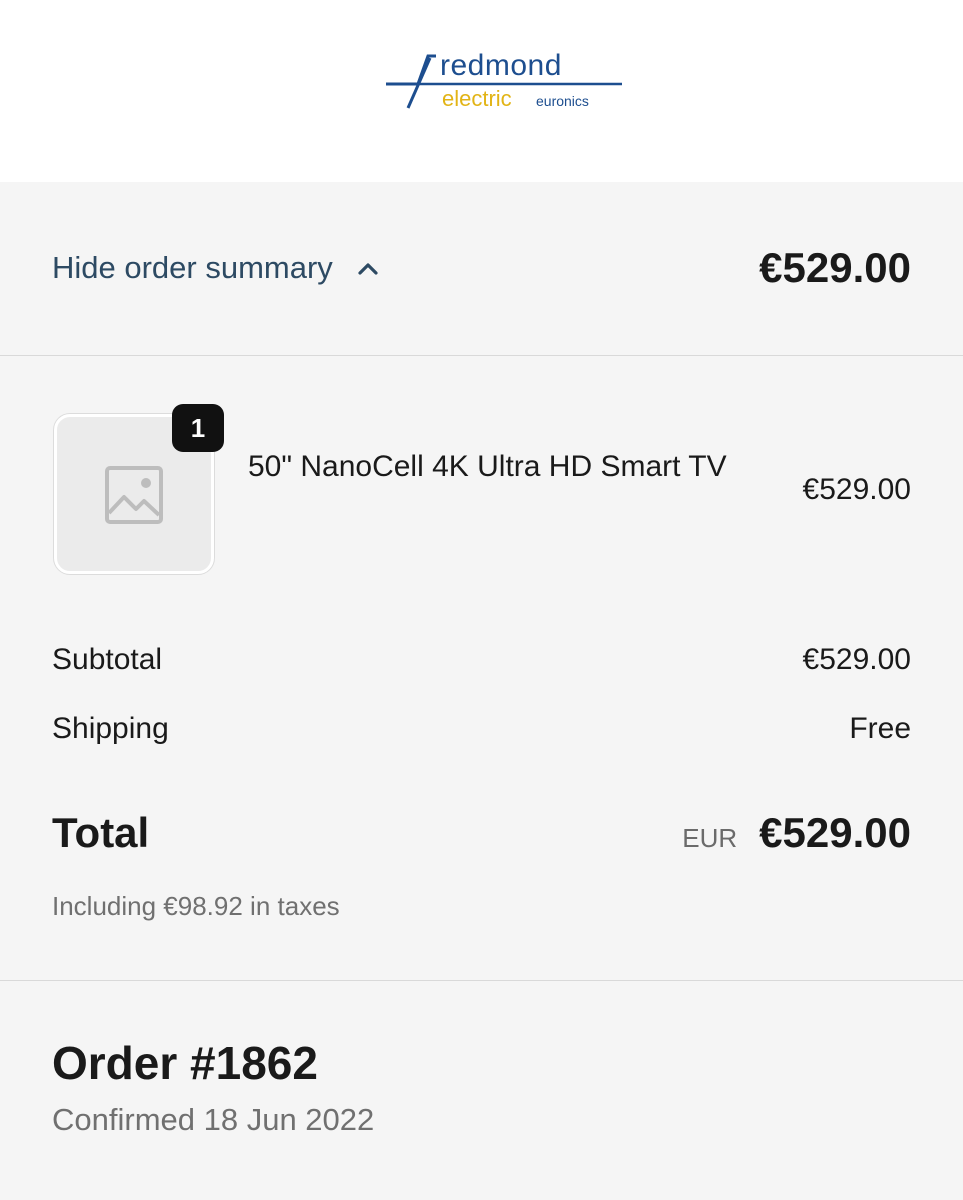 The image size is (963, 1200). Describe the element at coordinates (185, 1063) in the screenshot. I see `order-number: Order #1862` at that location.